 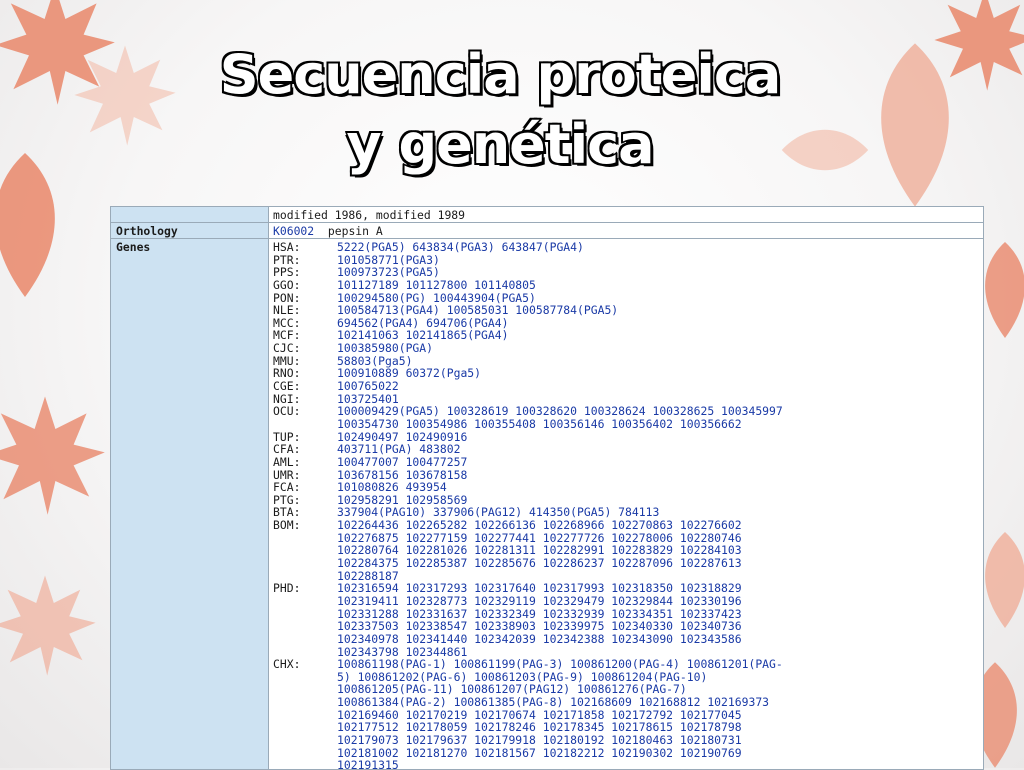 I want to click on genes-label: Genes, so click(x=190, y=504).